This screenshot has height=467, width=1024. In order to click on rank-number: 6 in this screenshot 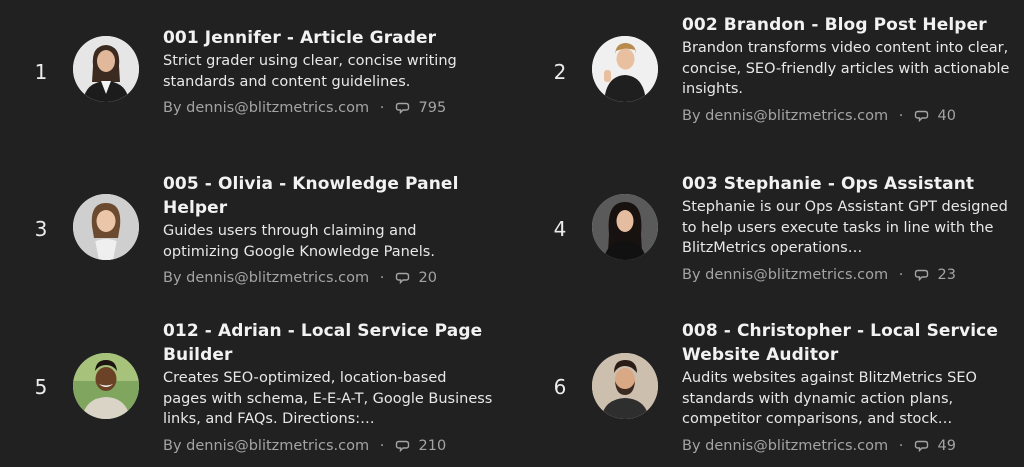, I will do `click(560, 387)`.